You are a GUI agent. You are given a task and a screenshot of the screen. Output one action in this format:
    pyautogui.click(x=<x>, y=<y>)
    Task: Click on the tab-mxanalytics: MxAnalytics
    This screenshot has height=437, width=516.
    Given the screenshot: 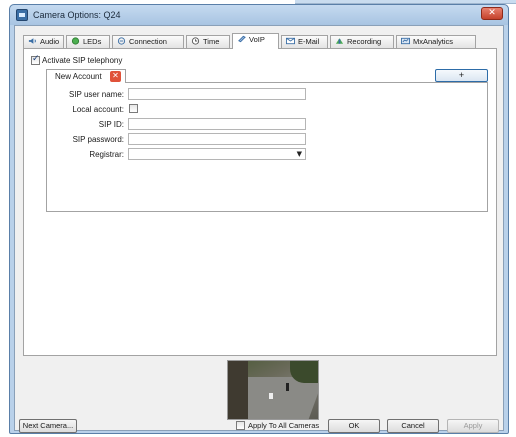 What is the action you would take?
    pyautogui.click(x=436, y=41)
    